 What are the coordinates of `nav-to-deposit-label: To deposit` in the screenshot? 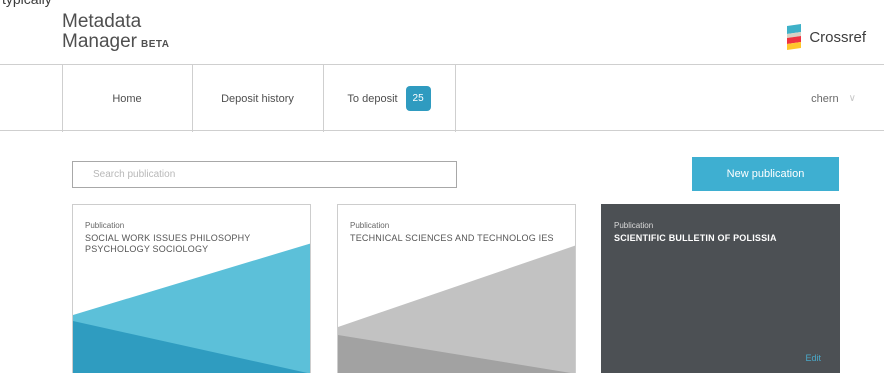 It's located at (372, 98).